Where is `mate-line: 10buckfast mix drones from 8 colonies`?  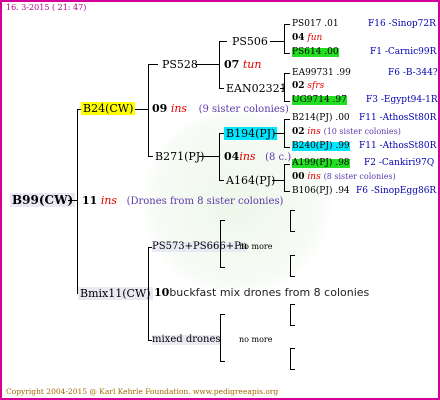
mate-line: 10buckfast mix drones from 8 colonies is located at coordinates (261, 292).